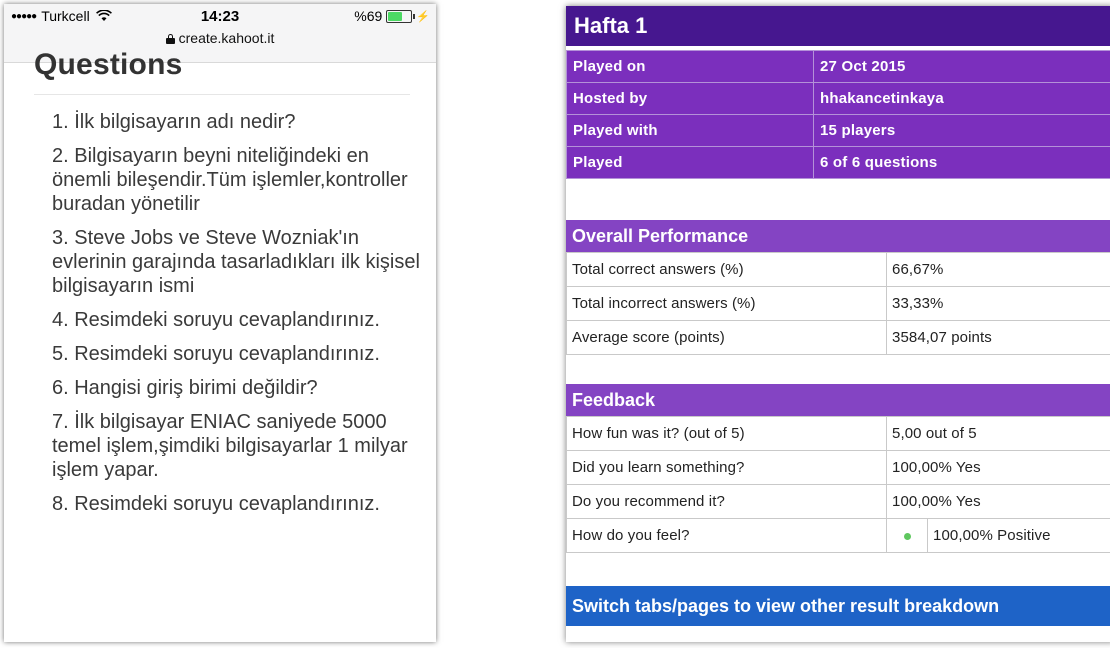 The image size is (1110, 648). What do you see at coordinates (961, 98) in the screenshot?
I see `info-value: hhakancetinkaya` at bounding box center [961, 98].